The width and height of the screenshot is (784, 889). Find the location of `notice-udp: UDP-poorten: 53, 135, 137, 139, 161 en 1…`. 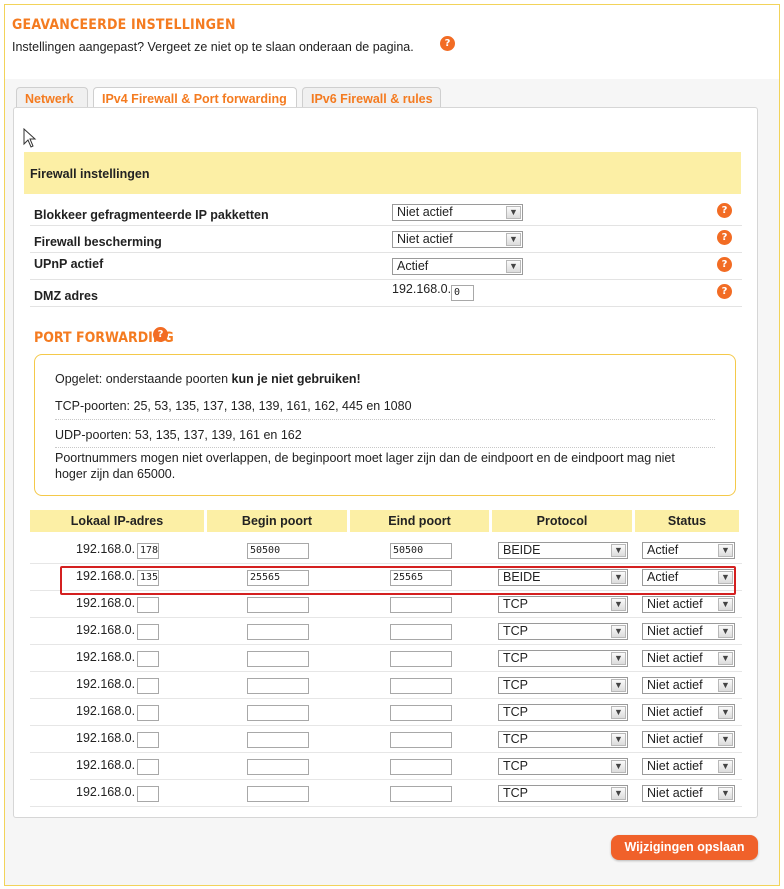

notice-udp: UDP-poorten: 53, 135, 137, 139, 161 en 1… is located at coordinates (178, 435).